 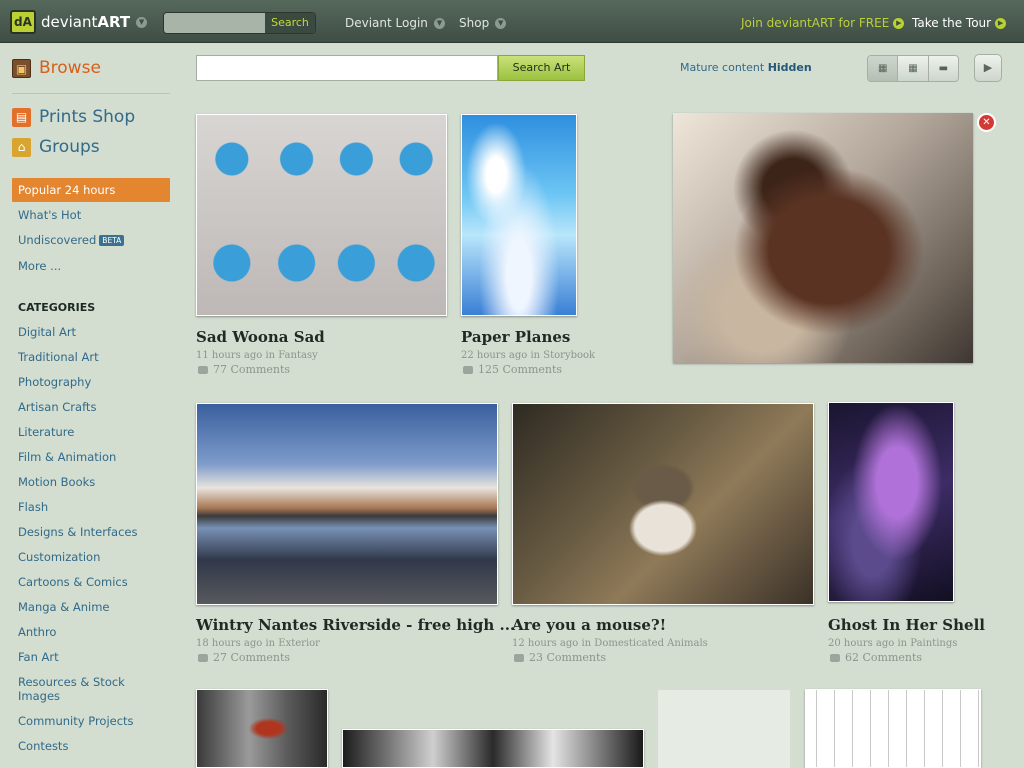 I want to click on deviation-comments: 125 Comments, so click(x=512, y=369).